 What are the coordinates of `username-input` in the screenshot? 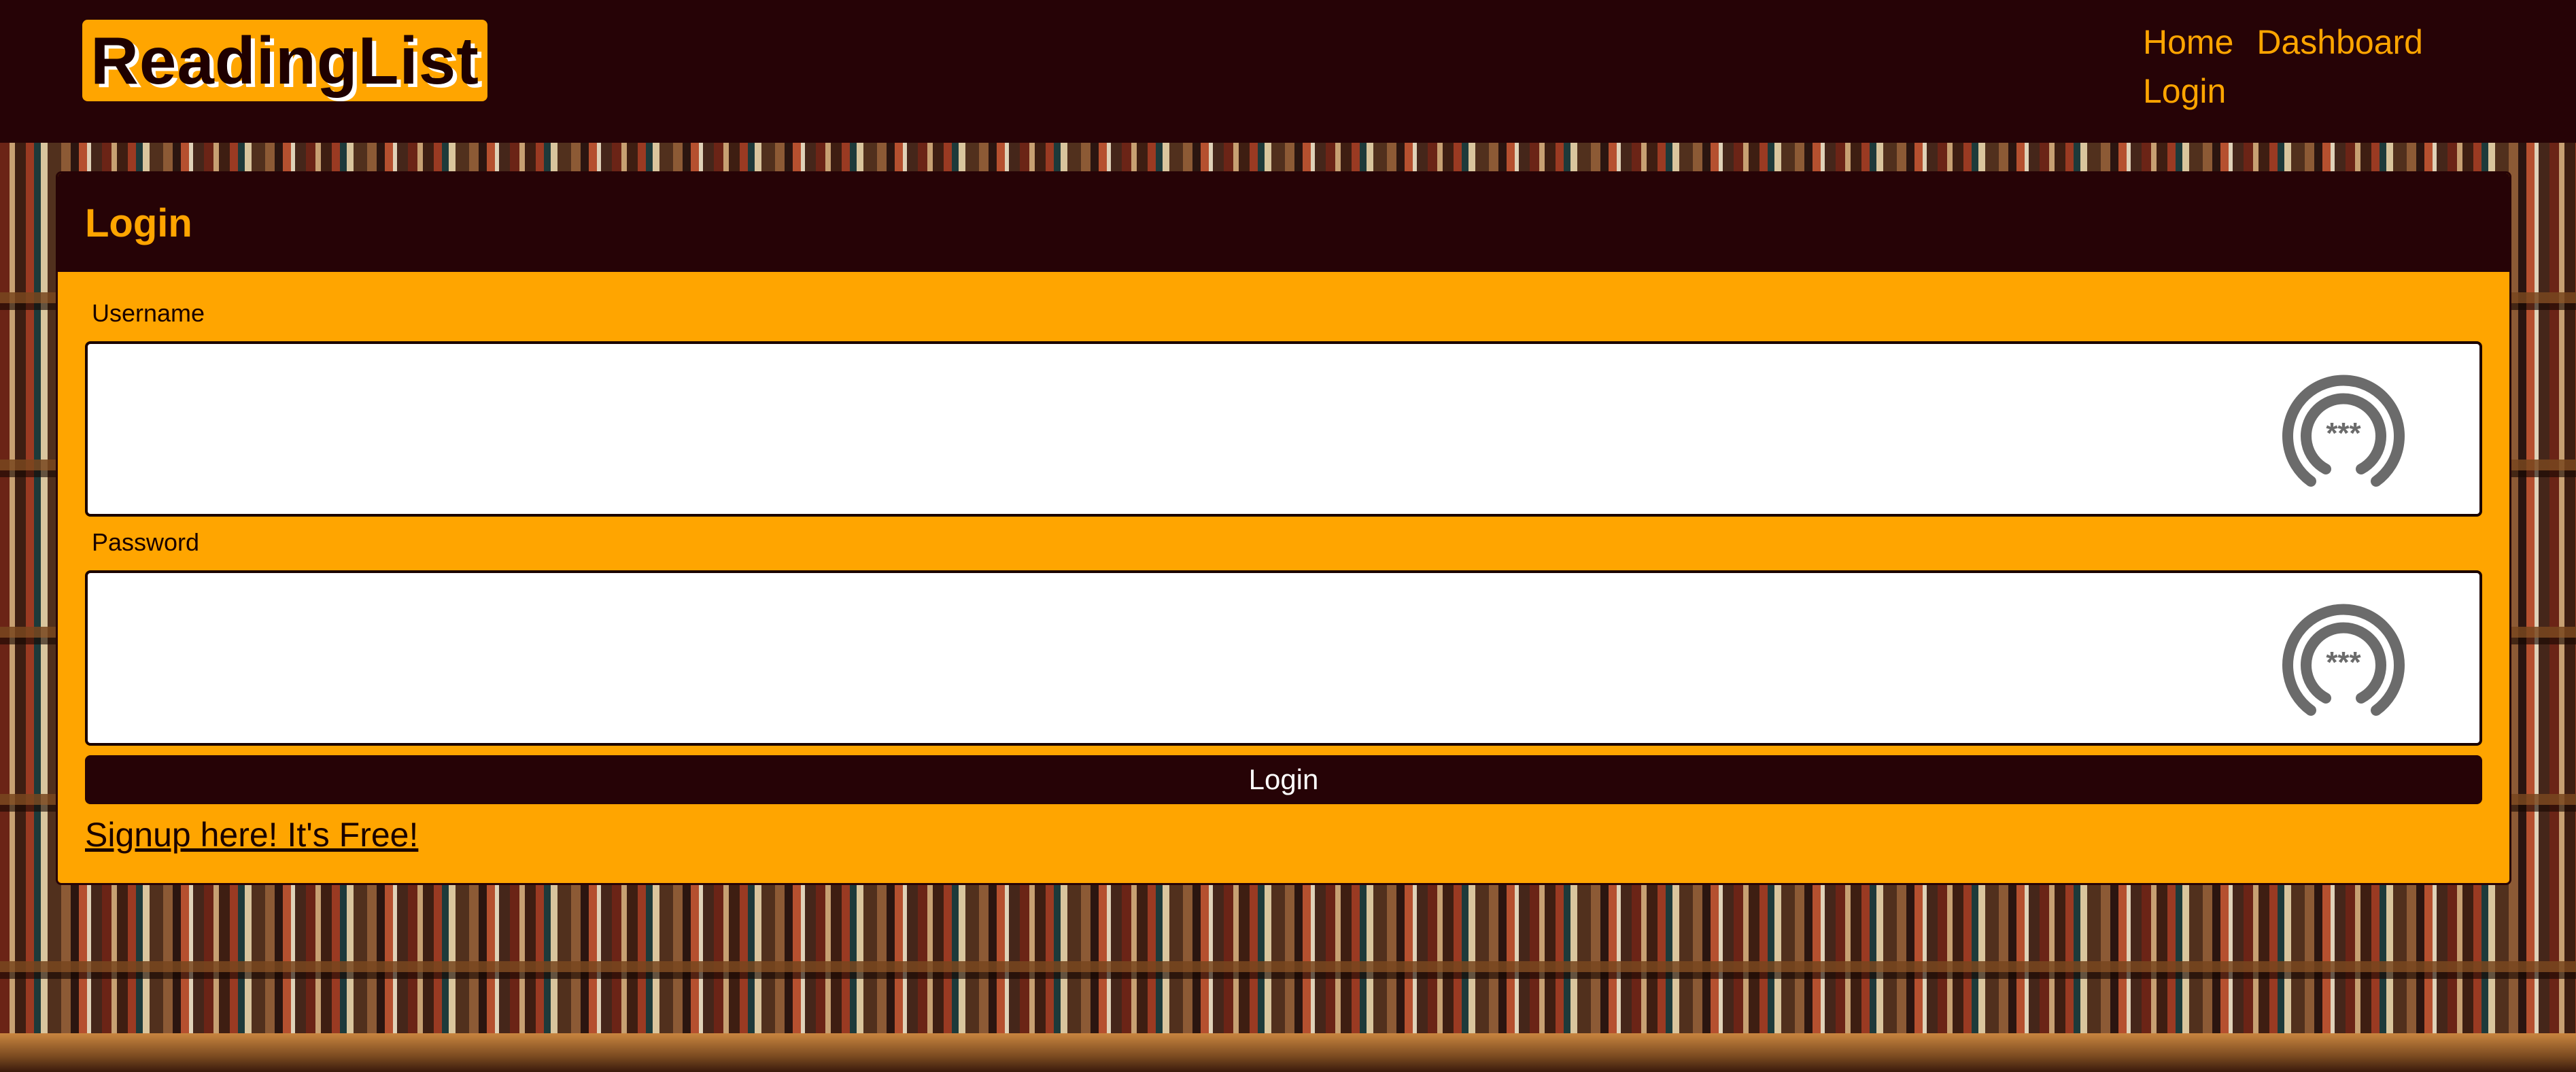 It's located at (1190, 429).